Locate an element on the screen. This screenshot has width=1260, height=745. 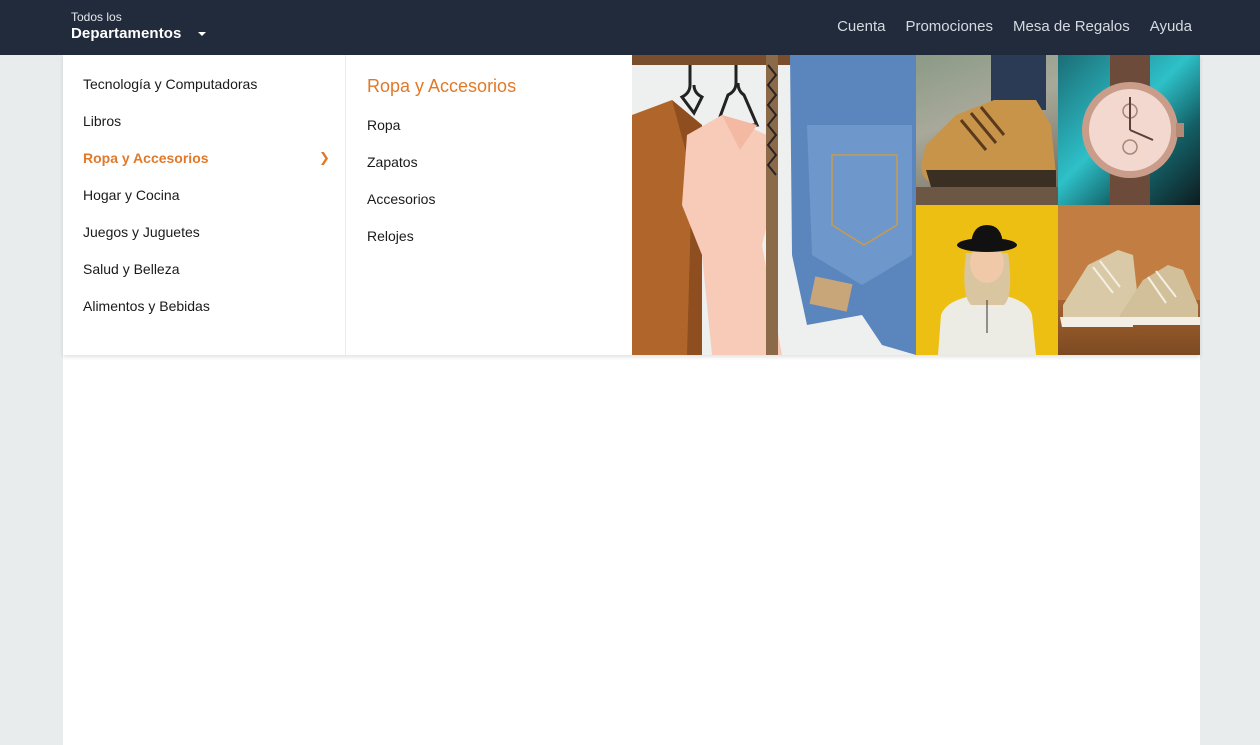
category-label: Juegos y Juguetes is located at coordinates (141, 232).